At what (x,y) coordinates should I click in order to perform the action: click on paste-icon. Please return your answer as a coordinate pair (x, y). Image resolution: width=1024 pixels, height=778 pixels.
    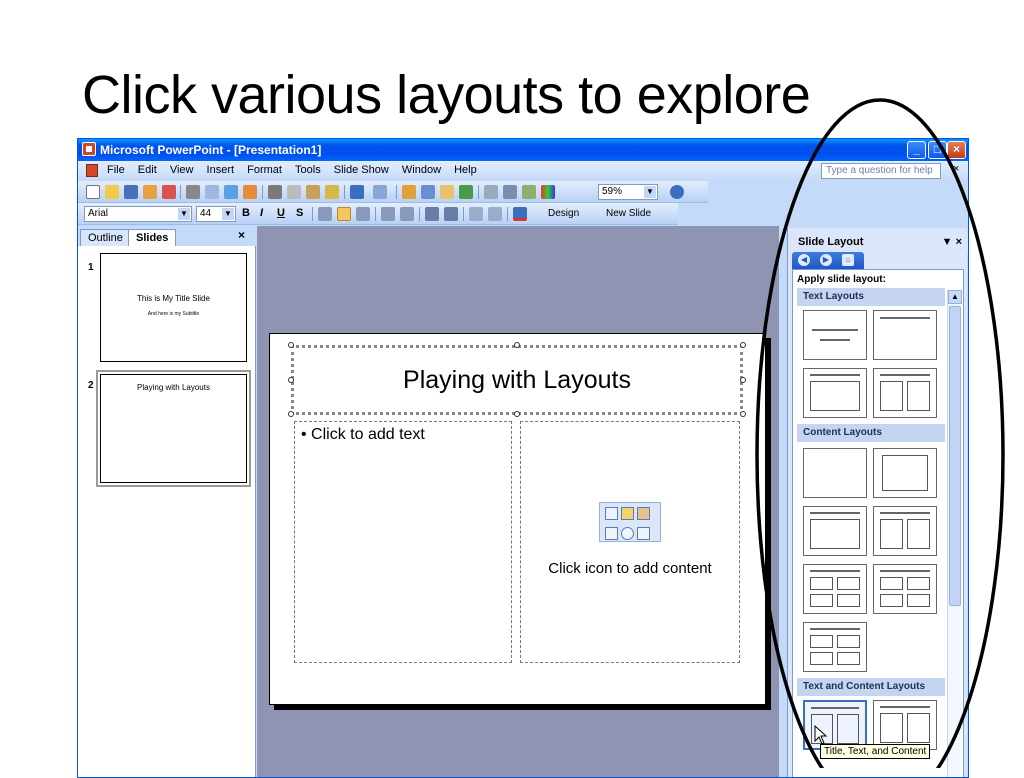
    Looking at the image, I should click on (313, 192).